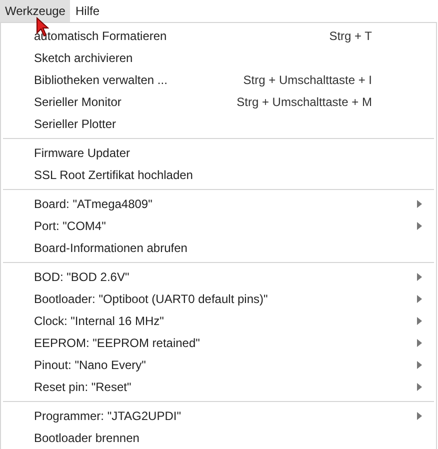  Describe the element at coordinates (218, 365) in the screenshot. I see `menu-item: Pinout: "Nano Every"` at that location.